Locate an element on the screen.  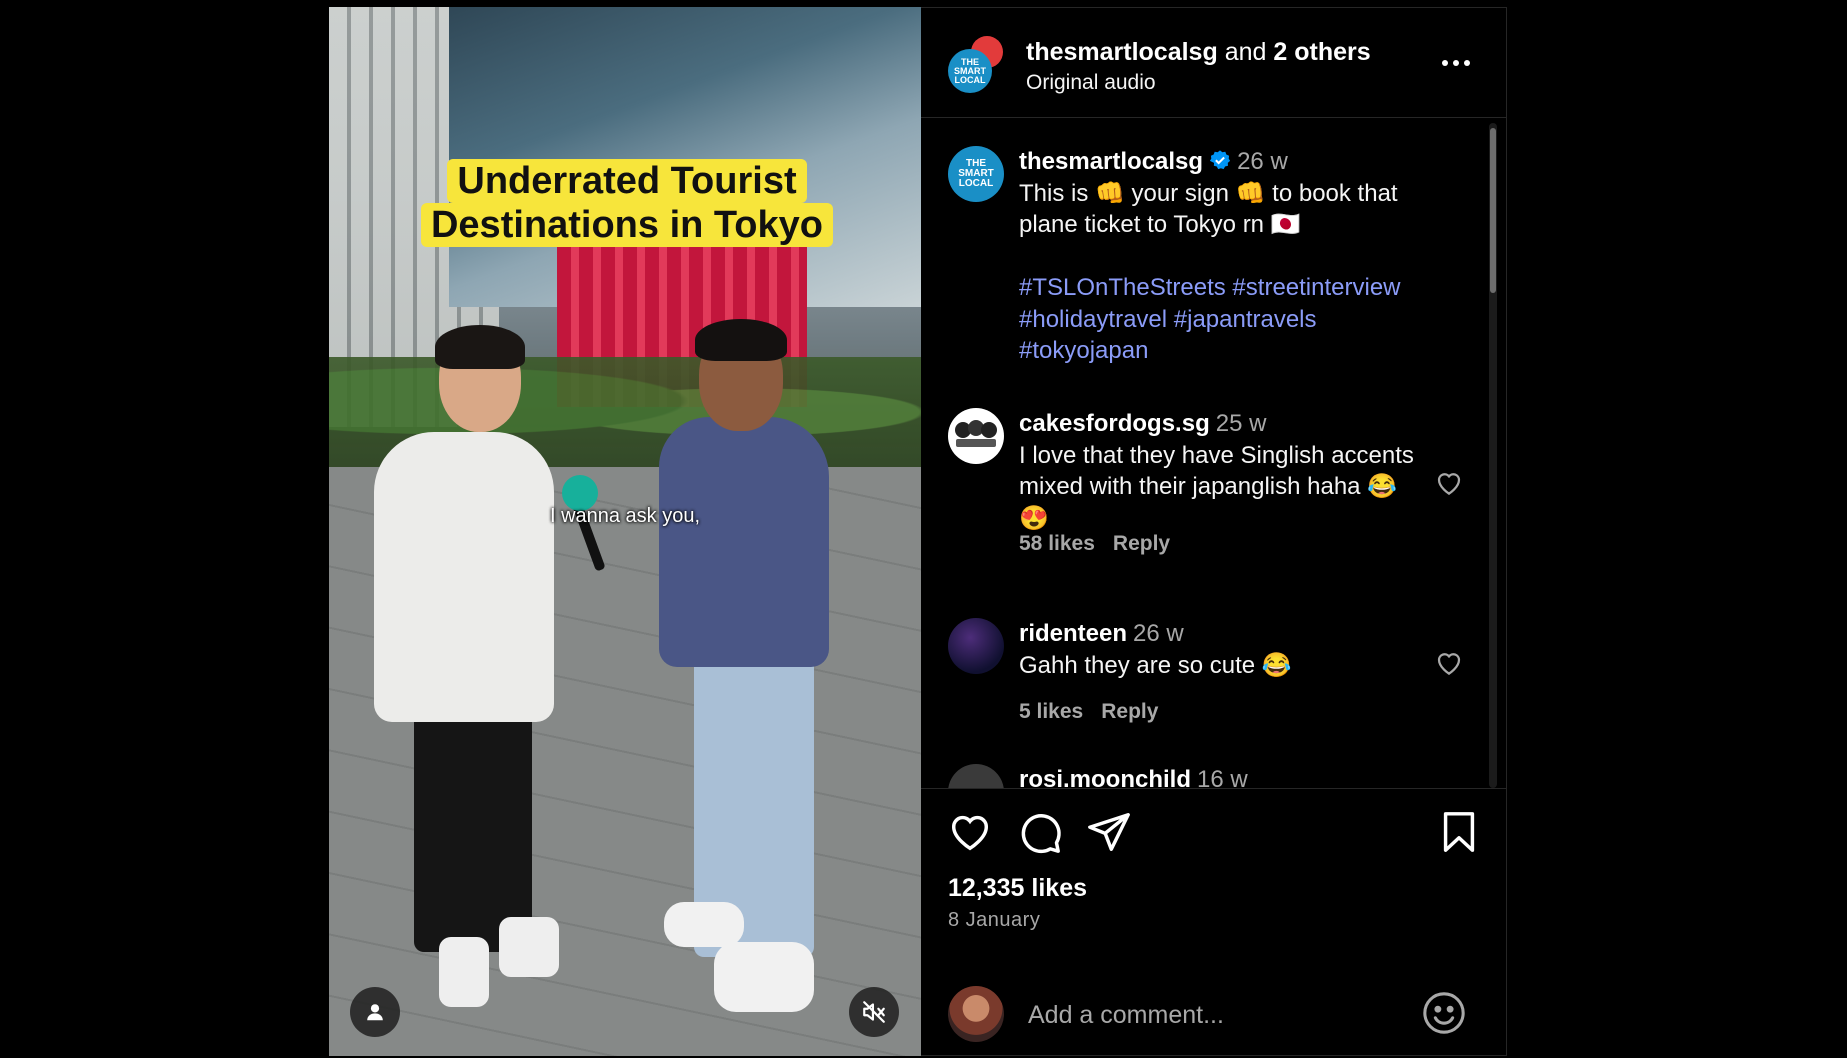
more-options-button is located at coordinates (1456, 63).